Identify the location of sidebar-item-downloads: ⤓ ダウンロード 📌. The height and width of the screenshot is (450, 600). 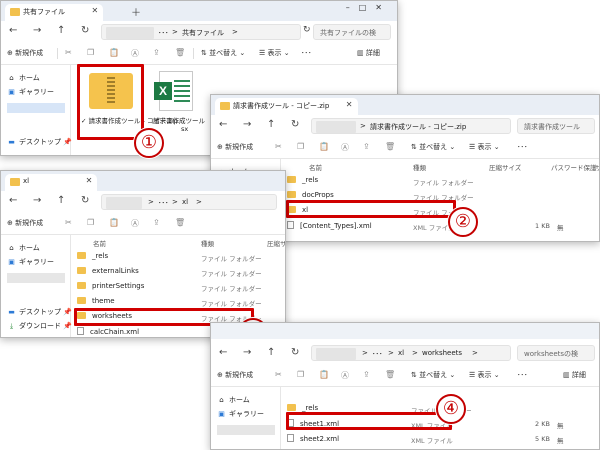
(39, 326).